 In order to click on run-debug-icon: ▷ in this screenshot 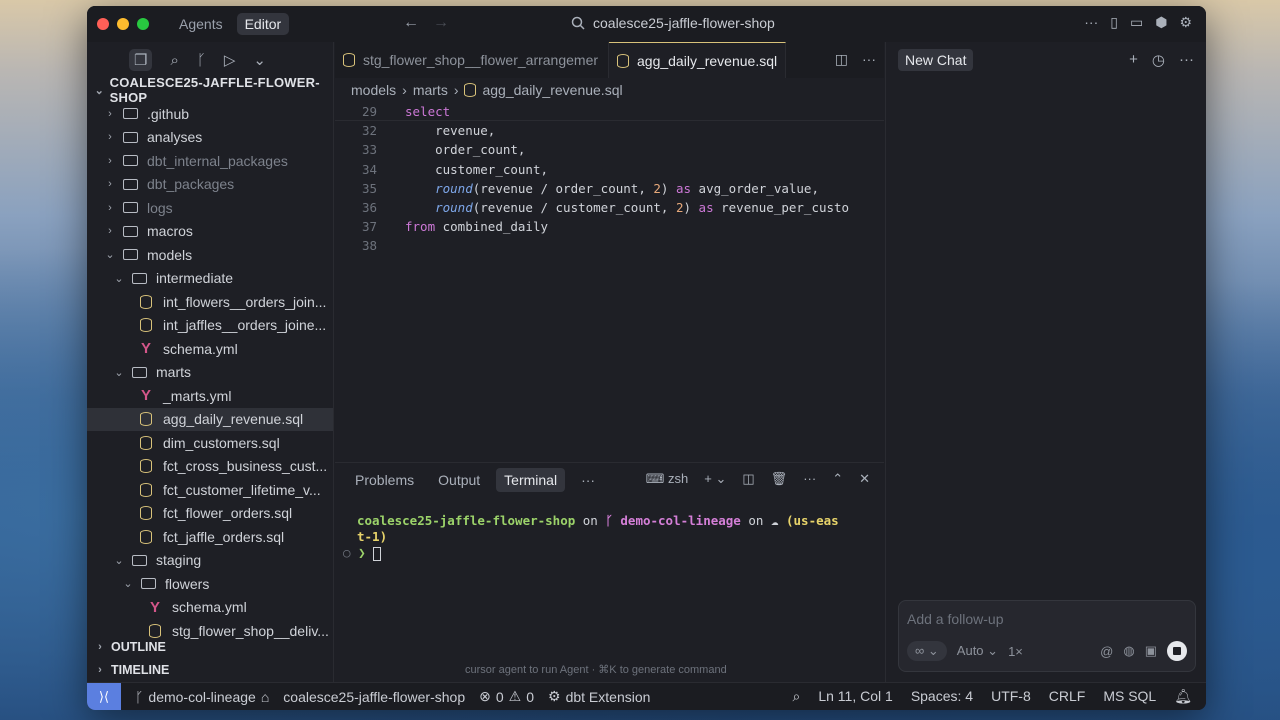, I will do `click(230, 60)`.